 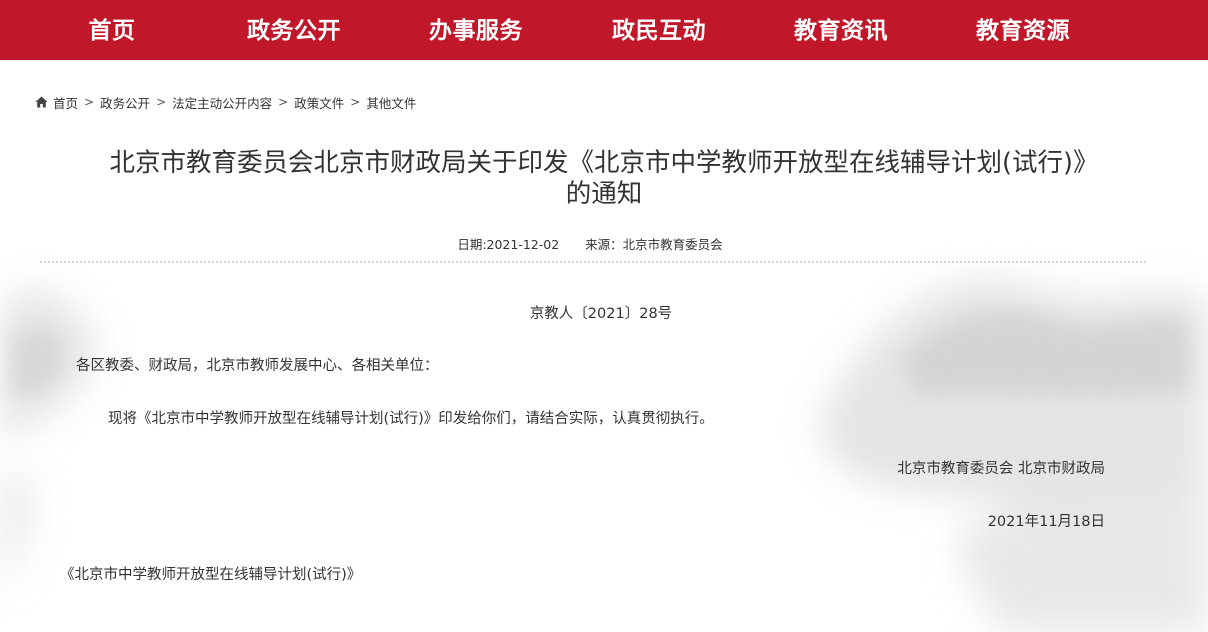 I want to click on breadcrumb-item-government-affairs: 政务公开, so click(x=125, y=102).